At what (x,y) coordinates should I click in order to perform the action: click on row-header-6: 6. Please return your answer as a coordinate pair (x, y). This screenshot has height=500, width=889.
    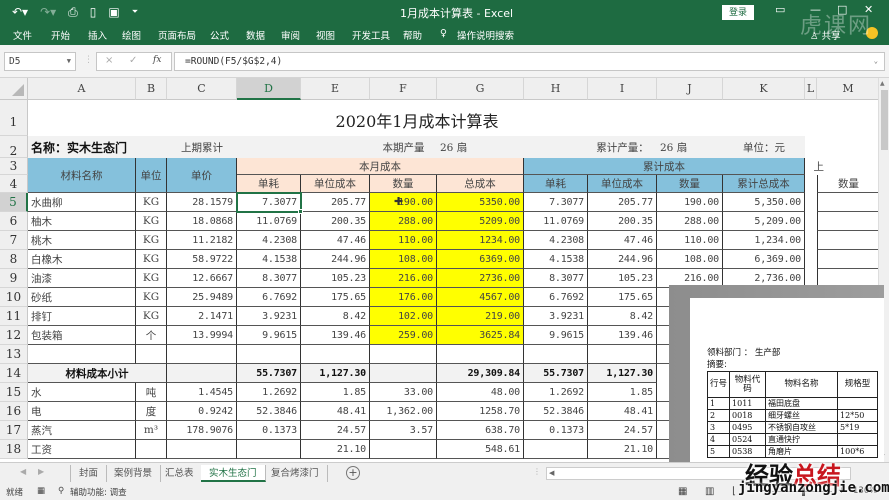
    Looking at the image, I should click on (14, 221).